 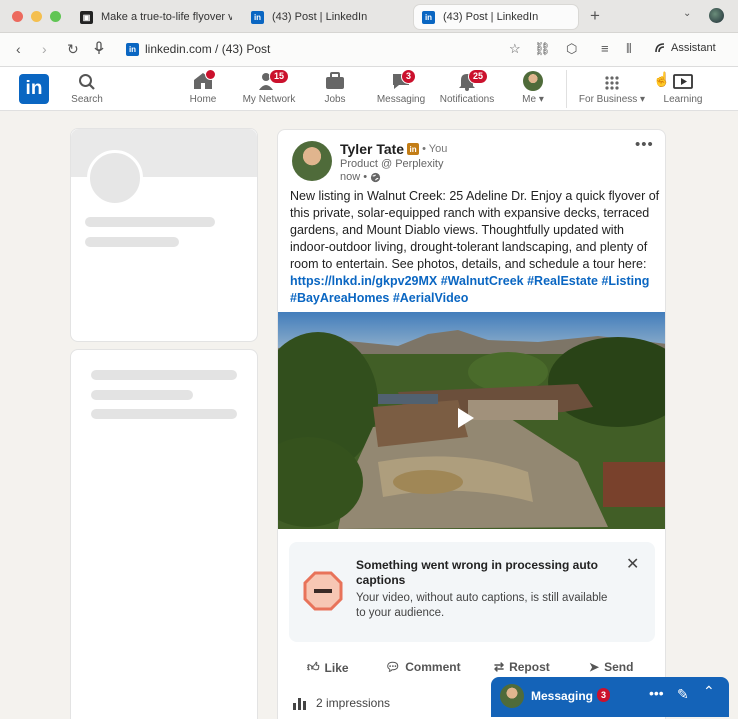 What do you see at coordinates (709, 691) in the screenshot?
I see `chevron-up-icon: ⌃` at bounding box center [709, 691].